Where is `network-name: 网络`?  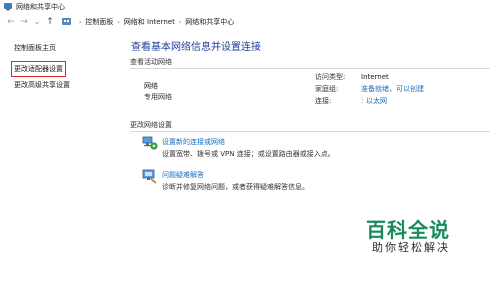 network-name: 网络 is located at coordinates (151, 86).